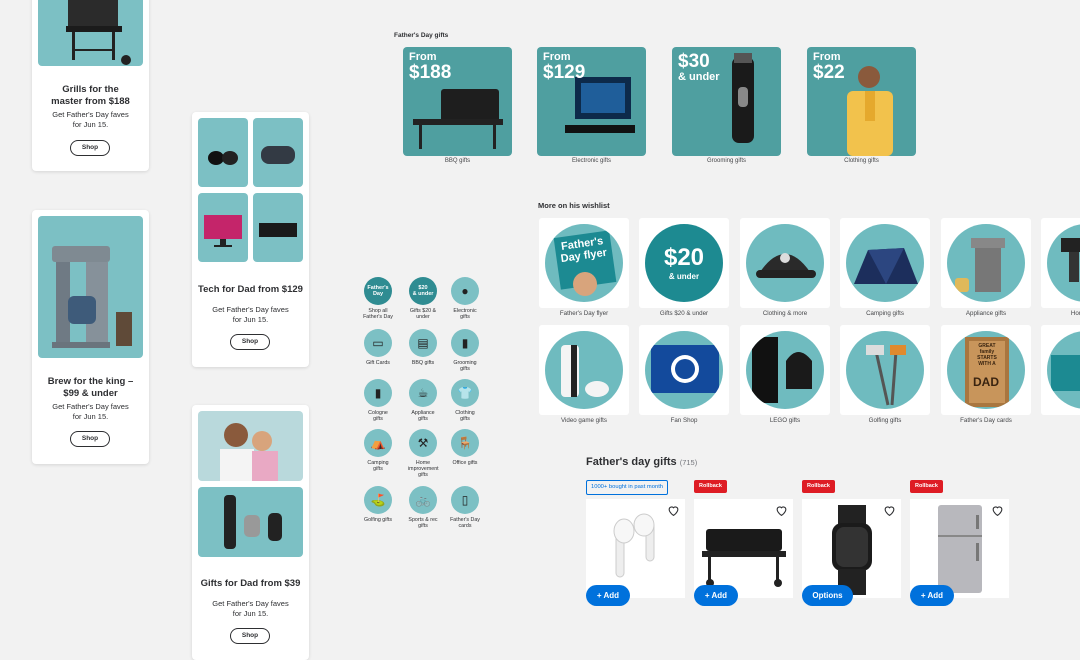  I want to click on fathers-day-badge-icon: Father's Day, so click(378, 291).